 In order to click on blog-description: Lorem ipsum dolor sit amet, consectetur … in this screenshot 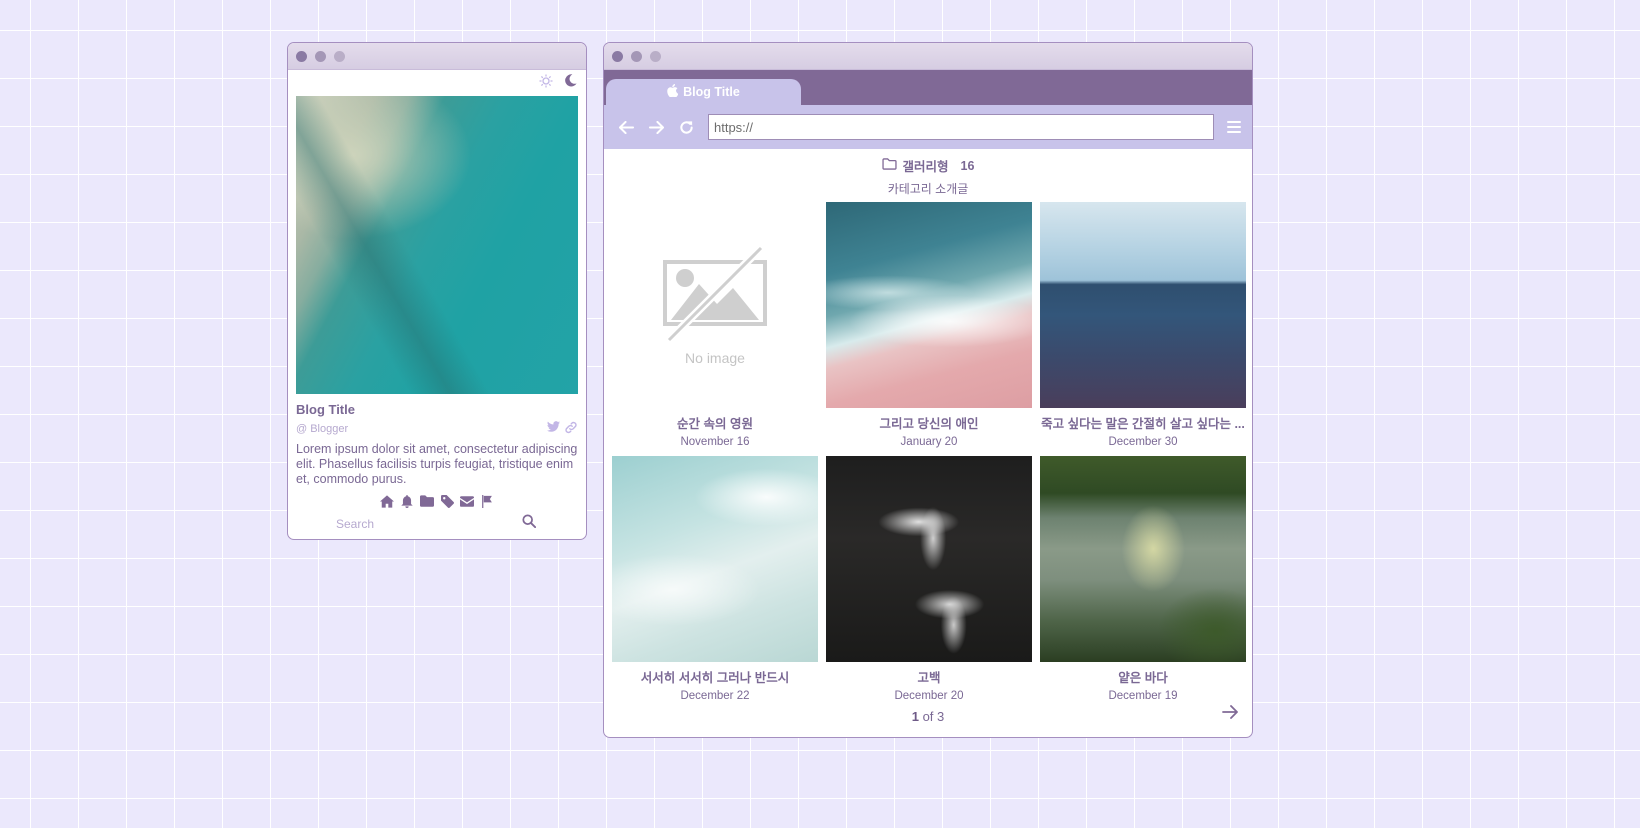, I will do `click(437, 464)`.